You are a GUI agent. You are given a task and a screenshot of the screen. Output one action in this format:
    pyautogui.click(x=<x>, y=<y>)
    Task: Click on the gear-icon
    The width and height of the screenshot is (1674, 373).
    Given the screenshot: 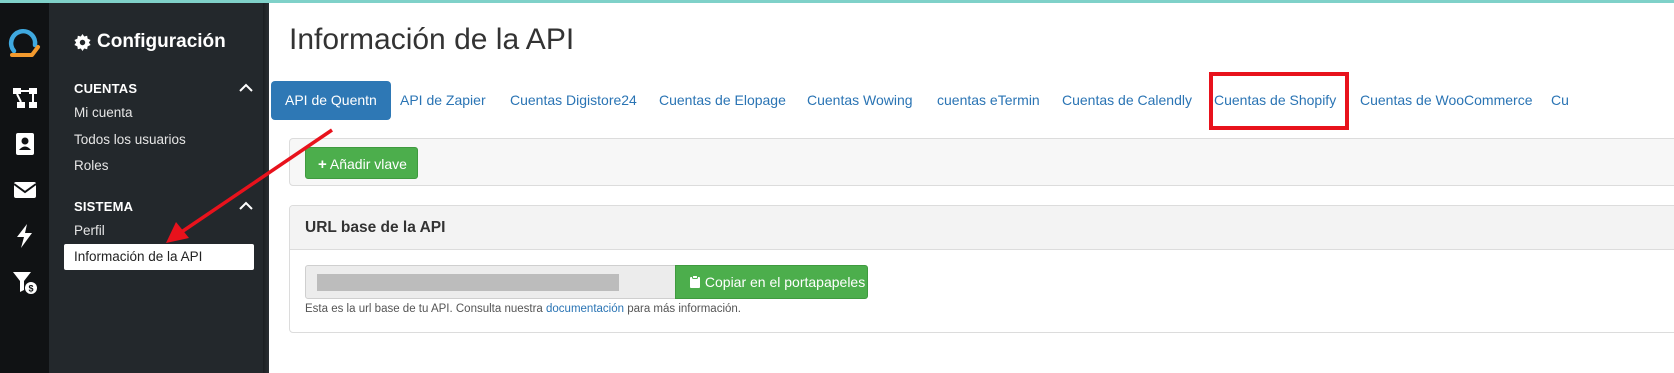 What is the action you would take?
    pyautogui.click(x=82, y=42)
    